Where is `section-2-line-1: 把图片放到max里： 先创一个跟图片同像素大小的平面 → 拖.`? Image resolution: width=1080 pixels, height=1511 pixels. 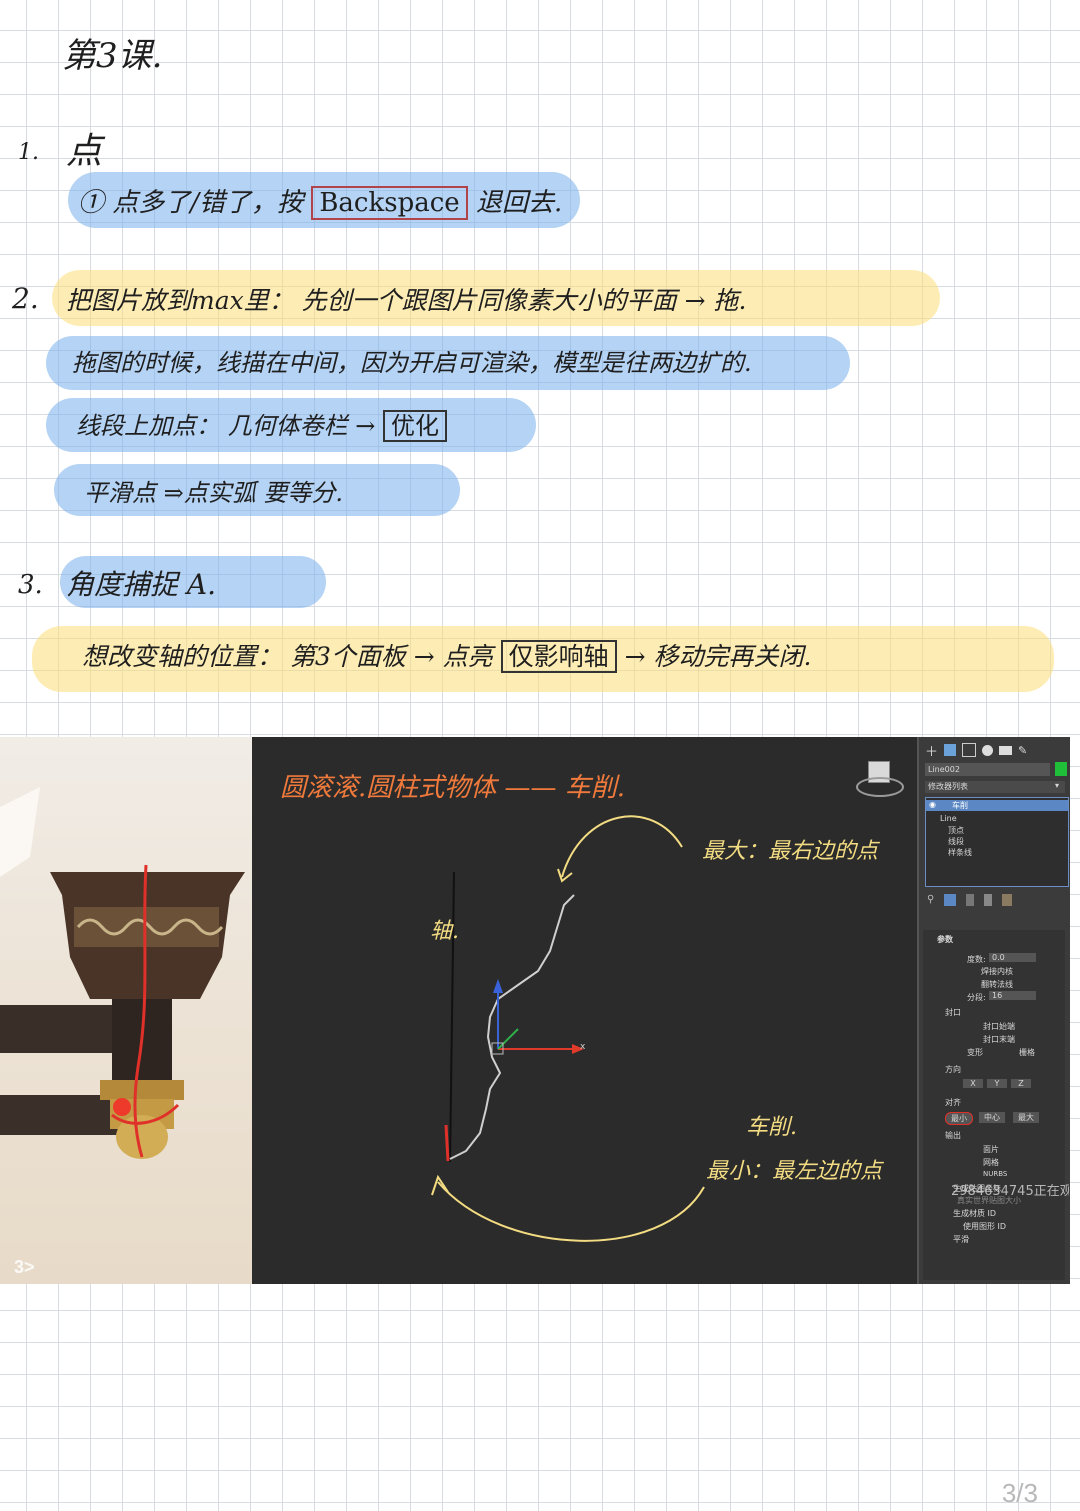
section-2-line-1: 把图片放到max里： 先创一个跟图片同像素大小的平面 → 拖. is located at coordinates (406, 300).